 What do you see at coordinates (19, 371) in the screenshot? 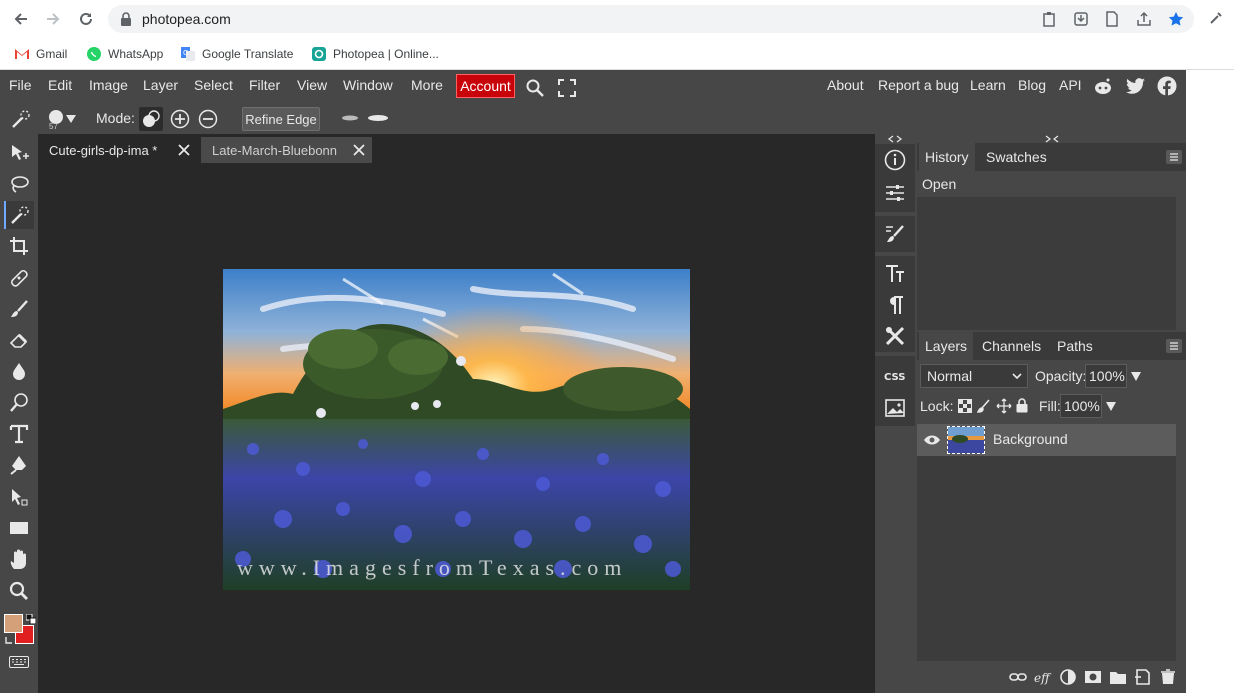
I see `tool-blur` at bounding box center [19, 371].